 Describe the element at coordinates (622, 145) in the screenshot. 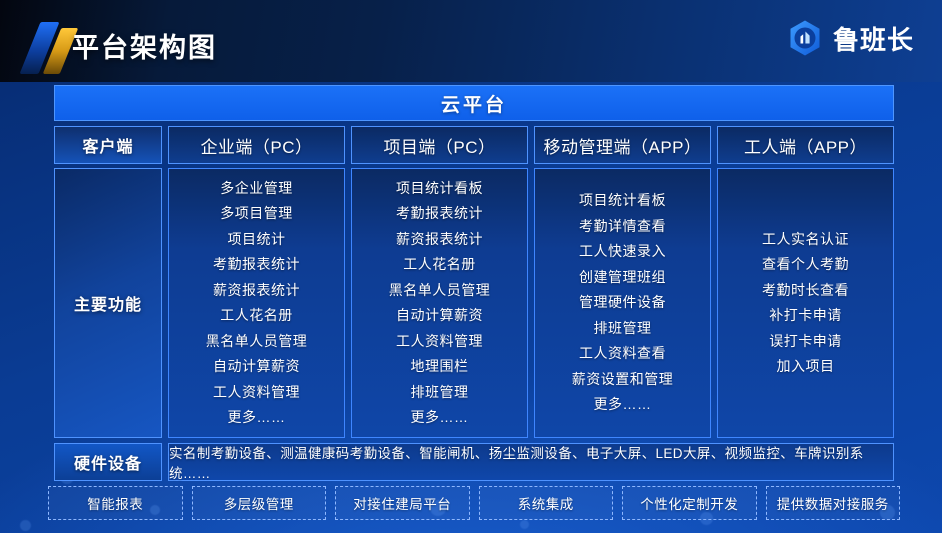

I see `column-header-mobile-admin: 移动管理端（APP）` at that location.